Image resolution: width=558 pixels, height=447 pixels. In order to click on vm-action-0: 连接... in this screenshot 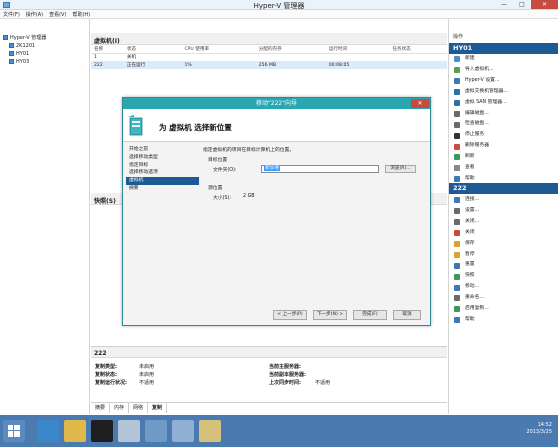, I will do `click(503, 200)`.